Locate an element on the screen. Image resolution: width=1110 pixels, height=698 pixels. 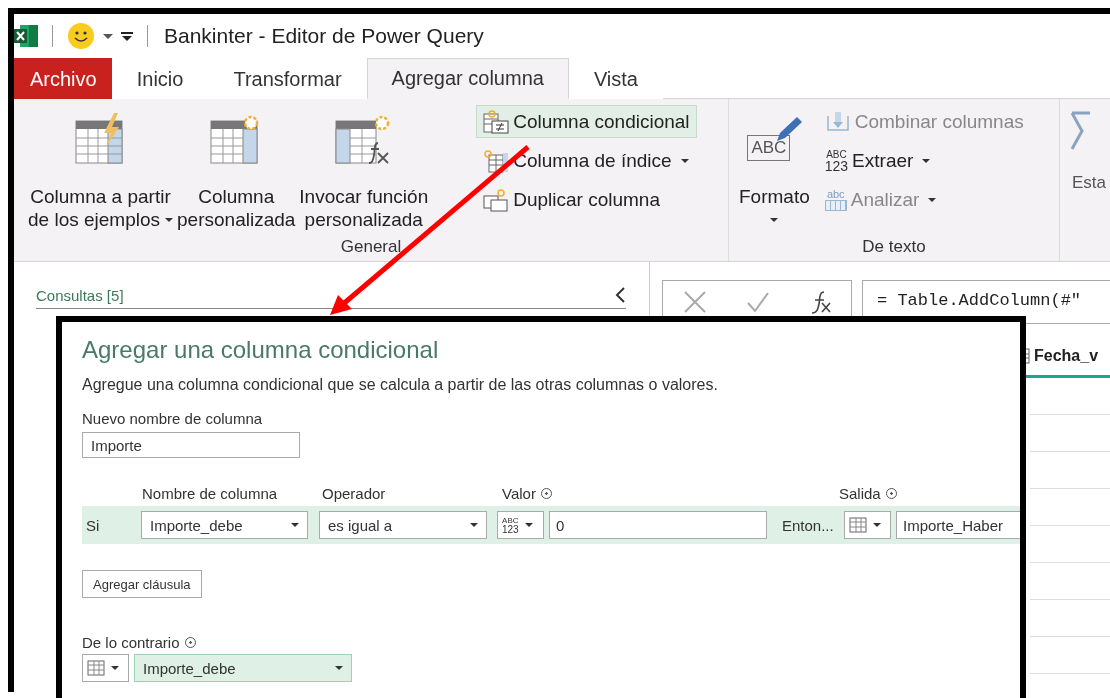
index-column-icon is located at coordinates (496, 160).